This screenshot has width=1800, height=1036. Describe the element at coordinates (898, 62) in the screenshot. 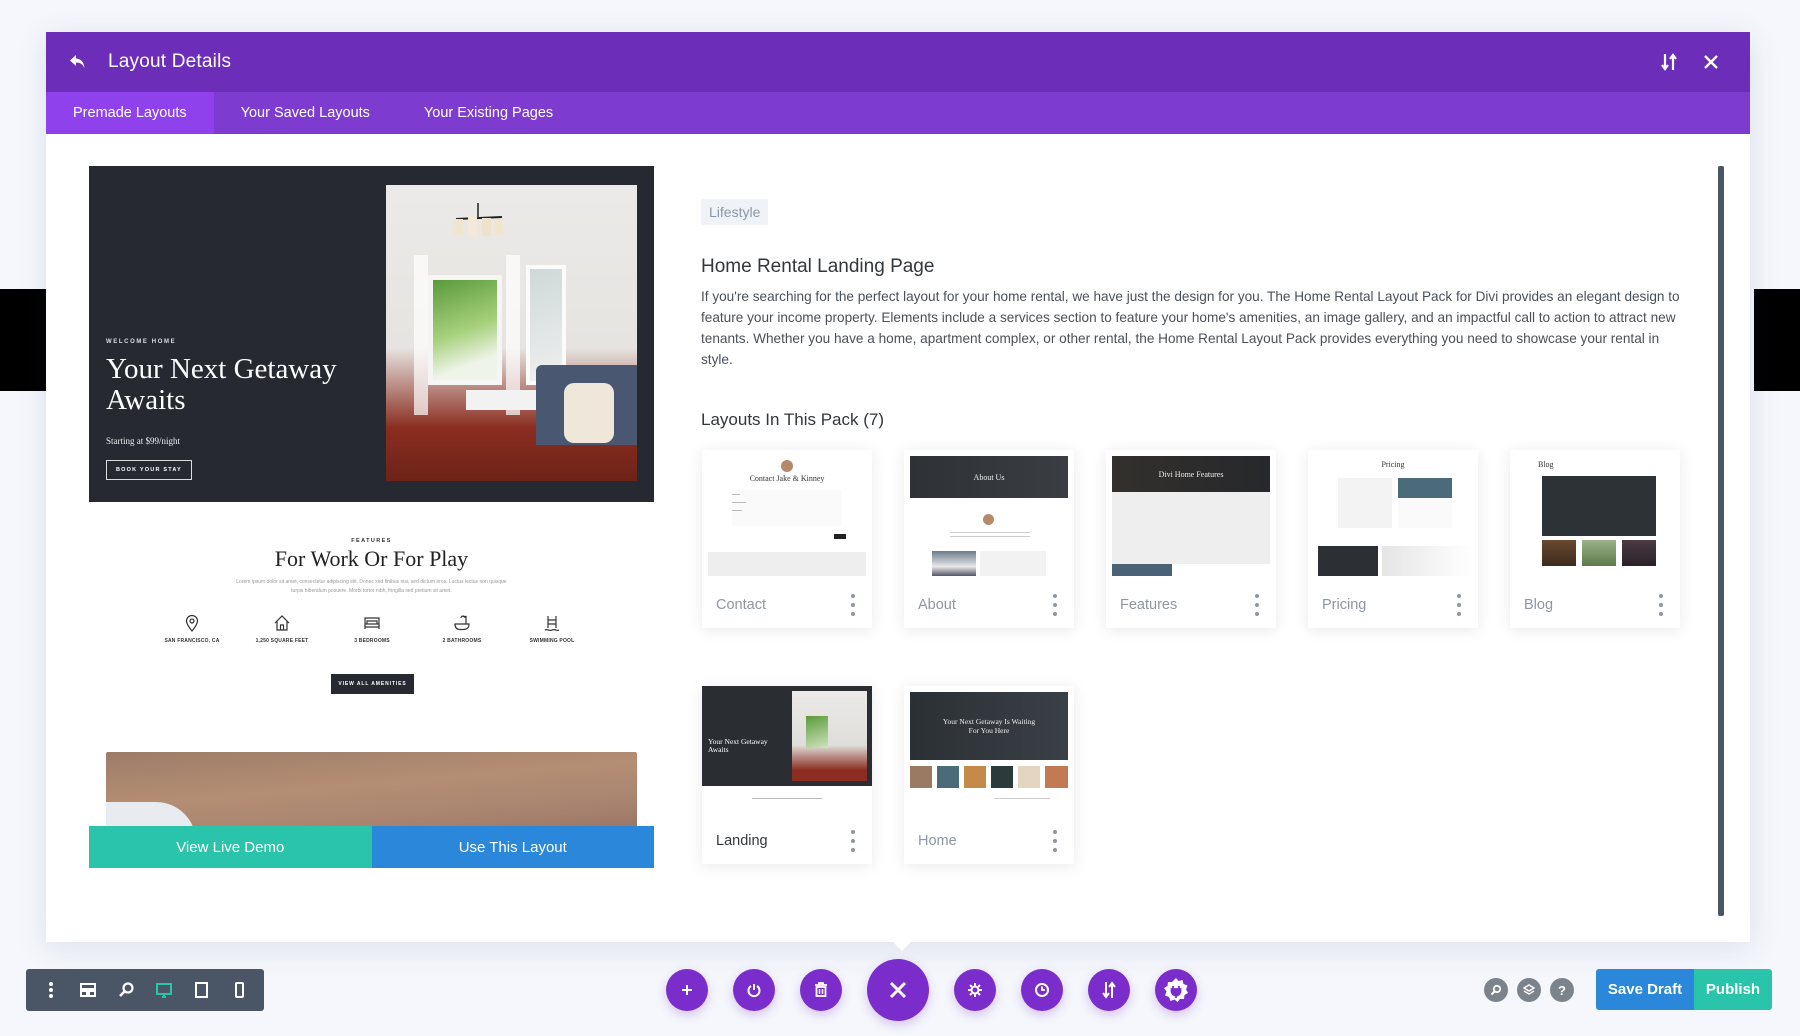

I see `modal-header: Layout Details` at that location.